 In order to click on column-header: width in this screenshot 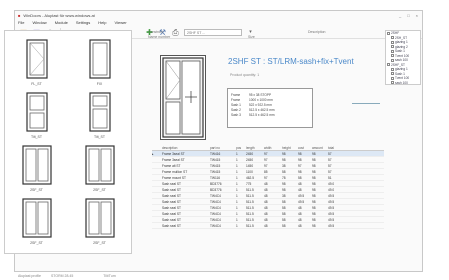, I will do `click(273, 148)`.